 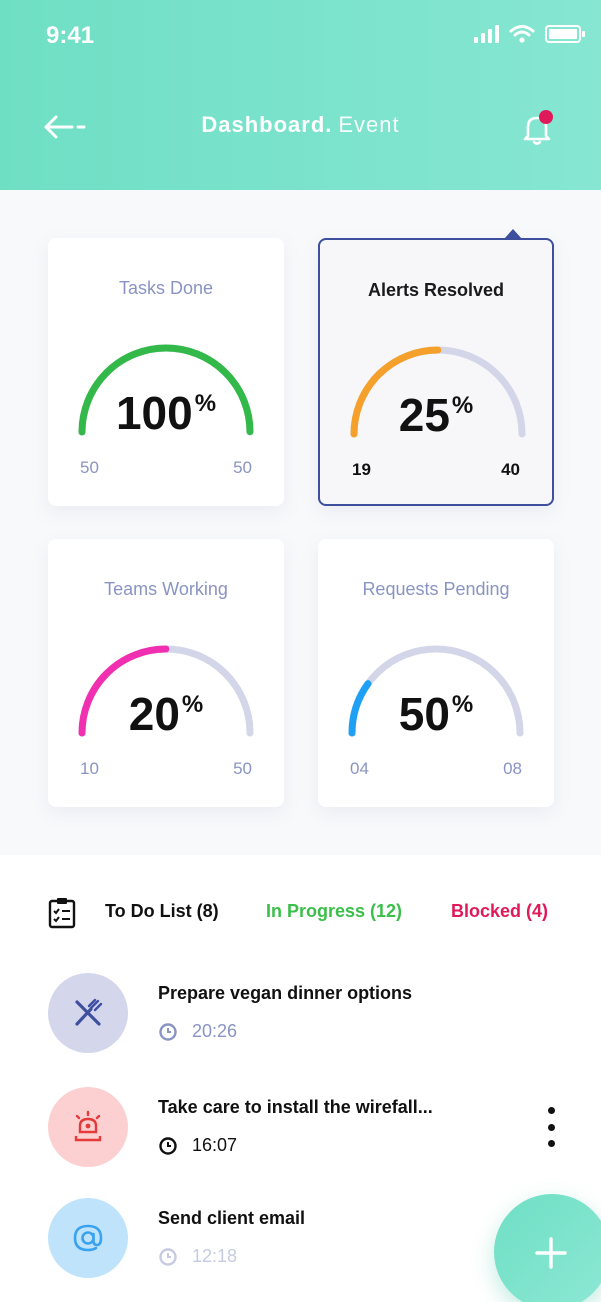 What do you see at coordinates (166, 372) in the screenshot?
I see `stat-card-tasks-done: Tasks Done 100% 50 50` at bounding box center [166, 372].